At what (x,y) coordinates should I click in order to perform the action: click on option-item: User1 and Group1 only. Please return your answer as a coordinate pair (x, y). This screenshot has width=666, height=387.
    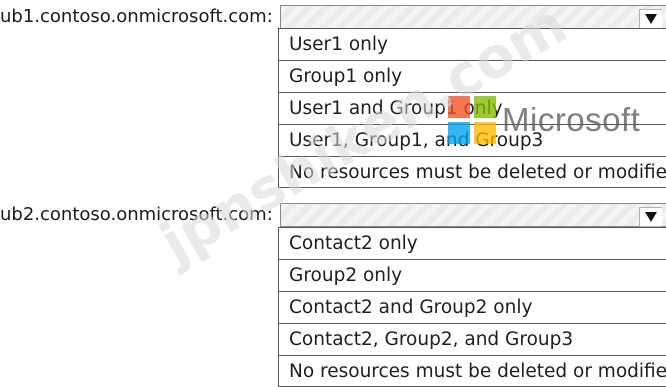
    Looking at the image, I should click on (472, 108).